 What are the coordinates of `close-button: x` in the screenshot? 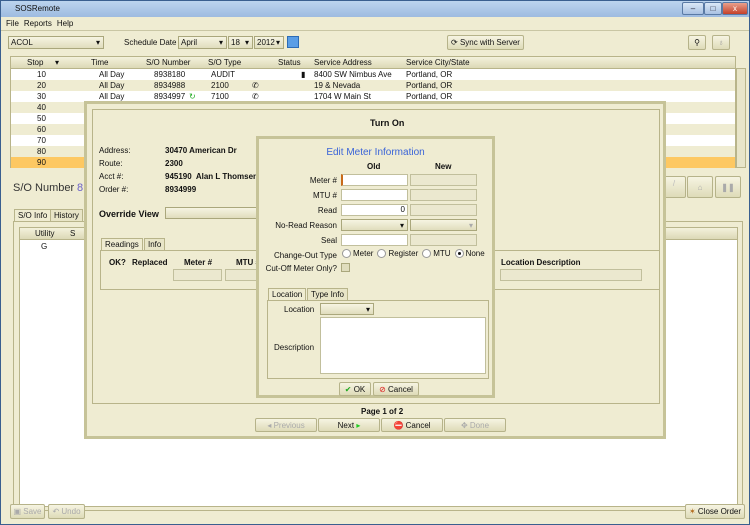 It's located at (735, 8).